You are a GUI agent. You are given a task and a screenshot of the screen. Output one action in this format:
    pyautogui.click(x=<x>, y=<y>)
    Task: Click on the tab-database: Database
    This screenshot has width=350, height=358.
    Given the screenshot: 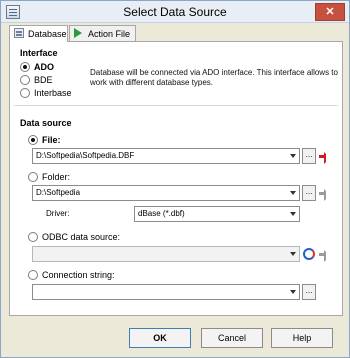 What is the action you would take?
    pyautogui.click(x=38, y=33)
    